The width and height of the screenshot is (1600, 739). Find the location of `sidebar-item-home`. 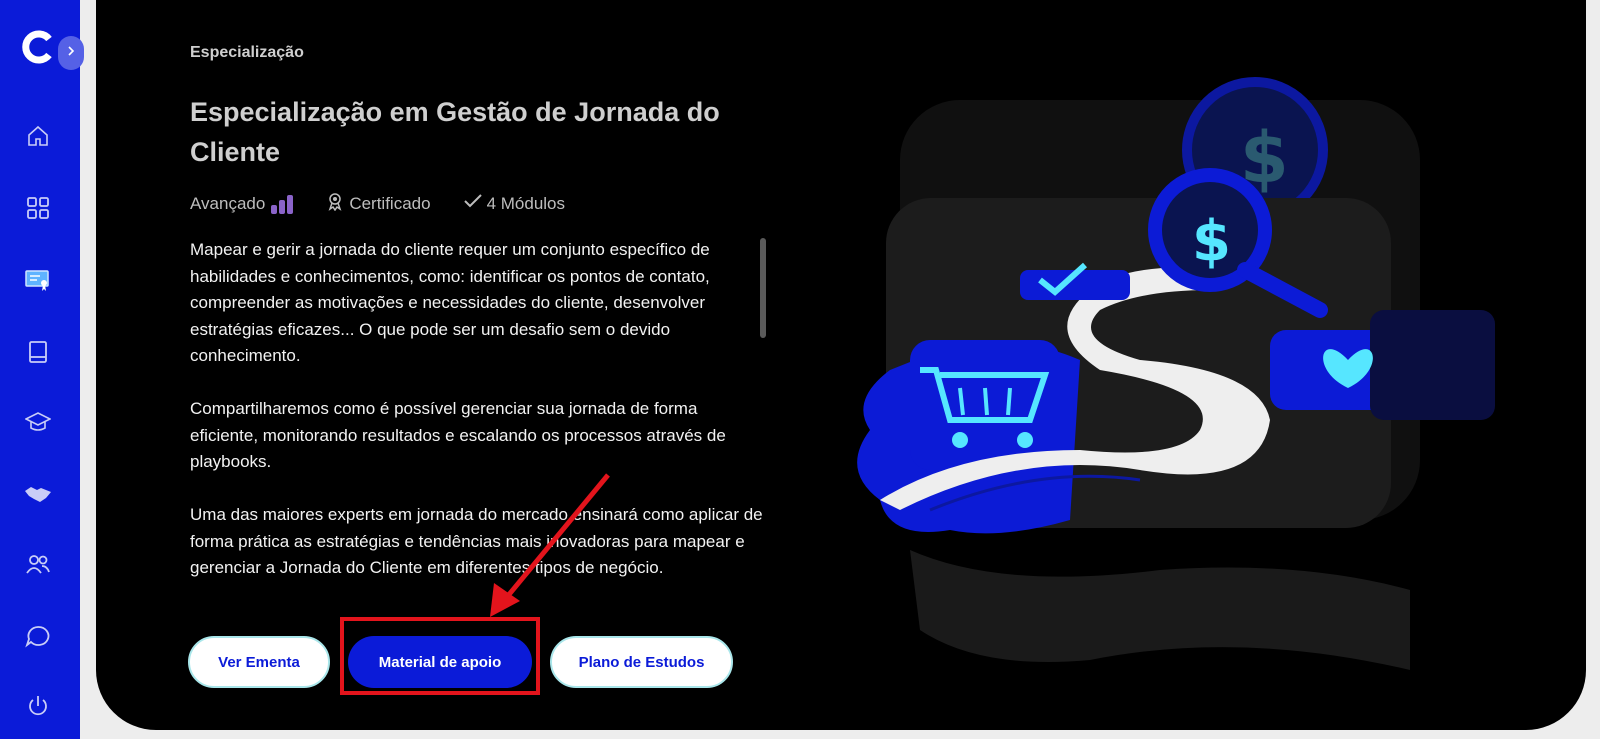

sidebar-item-home is located at coordinates (38, 138).